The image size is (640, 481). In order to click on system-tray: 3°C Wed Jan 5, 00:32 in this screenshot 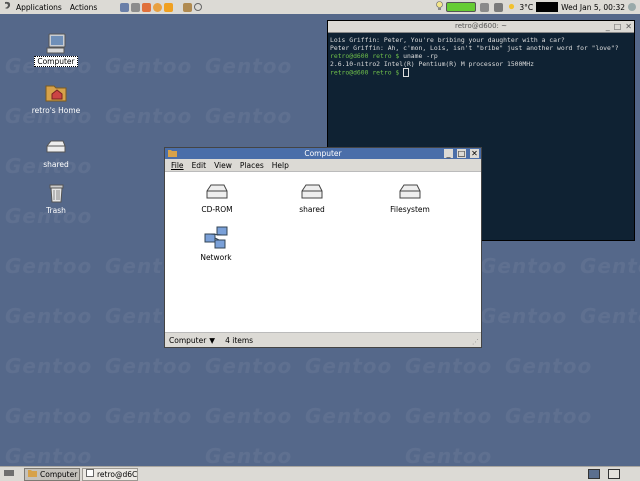, I will do `click(538, 7)`.